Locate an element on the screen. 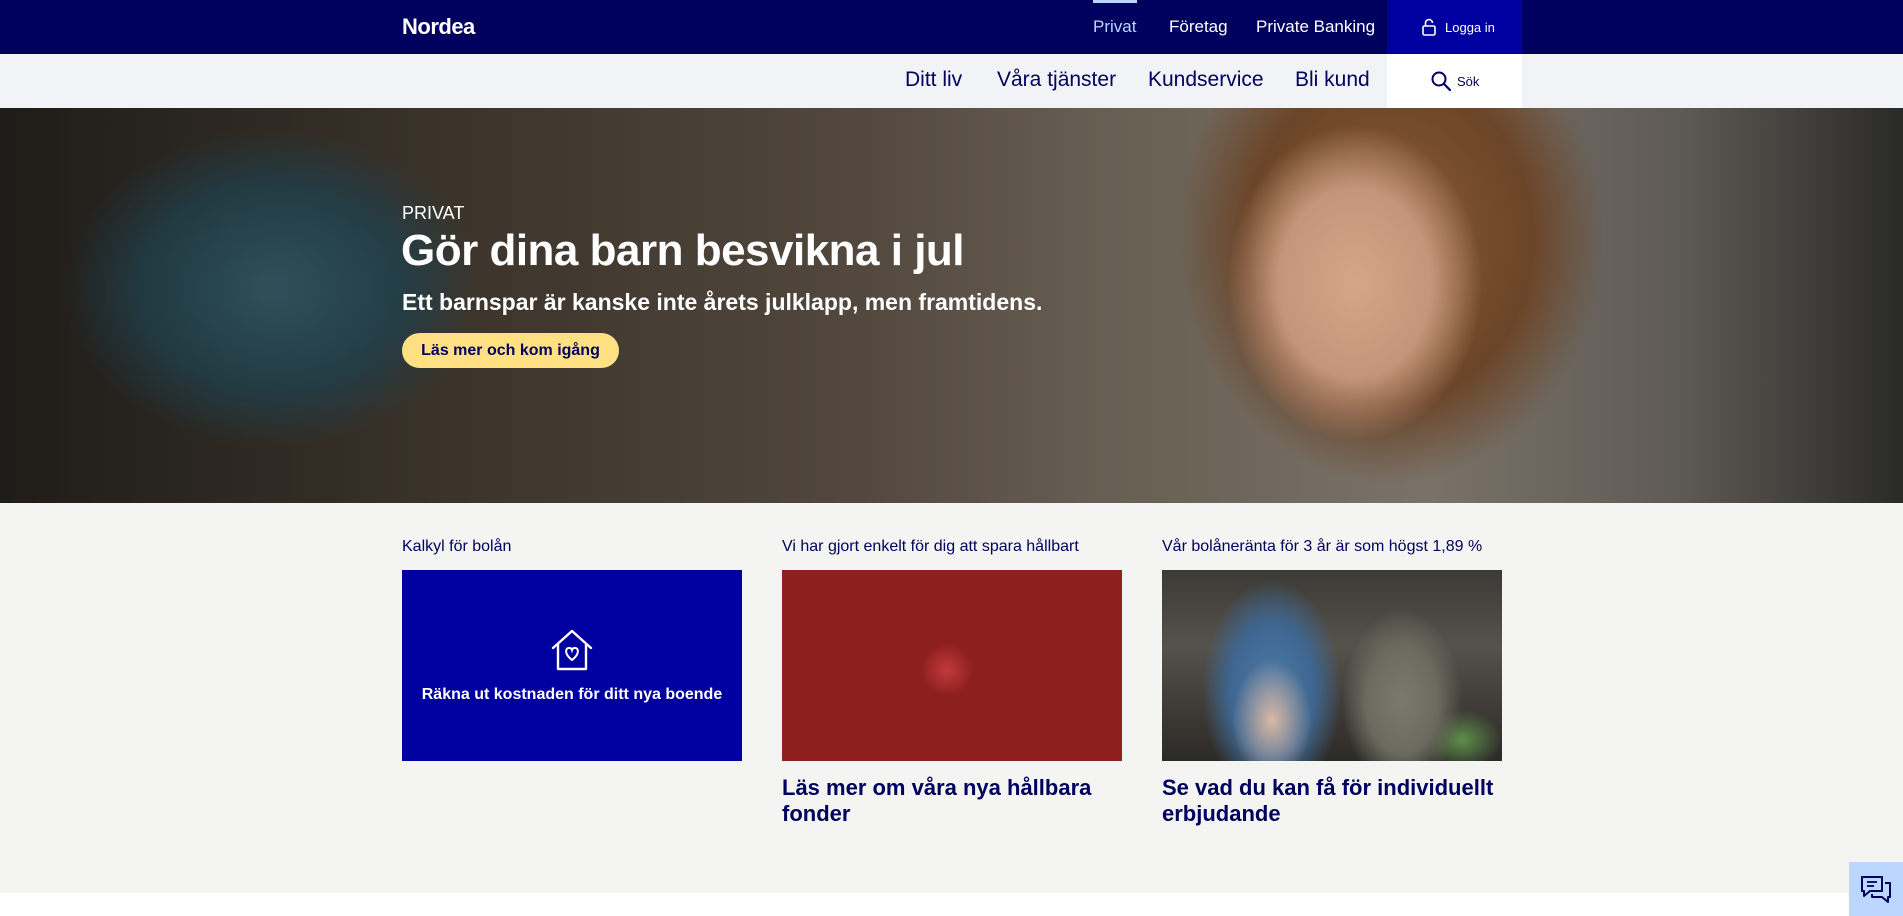  topnav-privat: Privat is located at coordinates (1114, 27).